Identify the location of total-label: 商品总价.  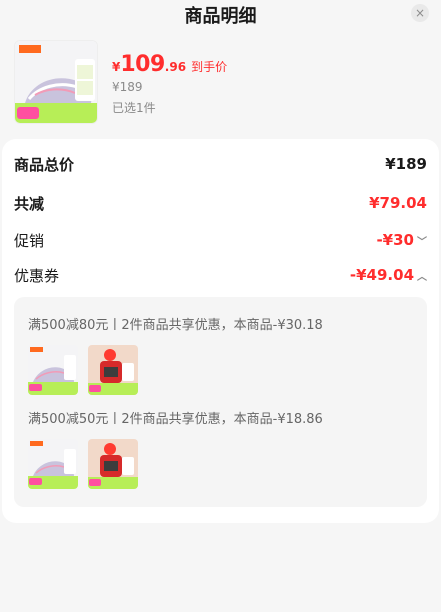
(44, 164).